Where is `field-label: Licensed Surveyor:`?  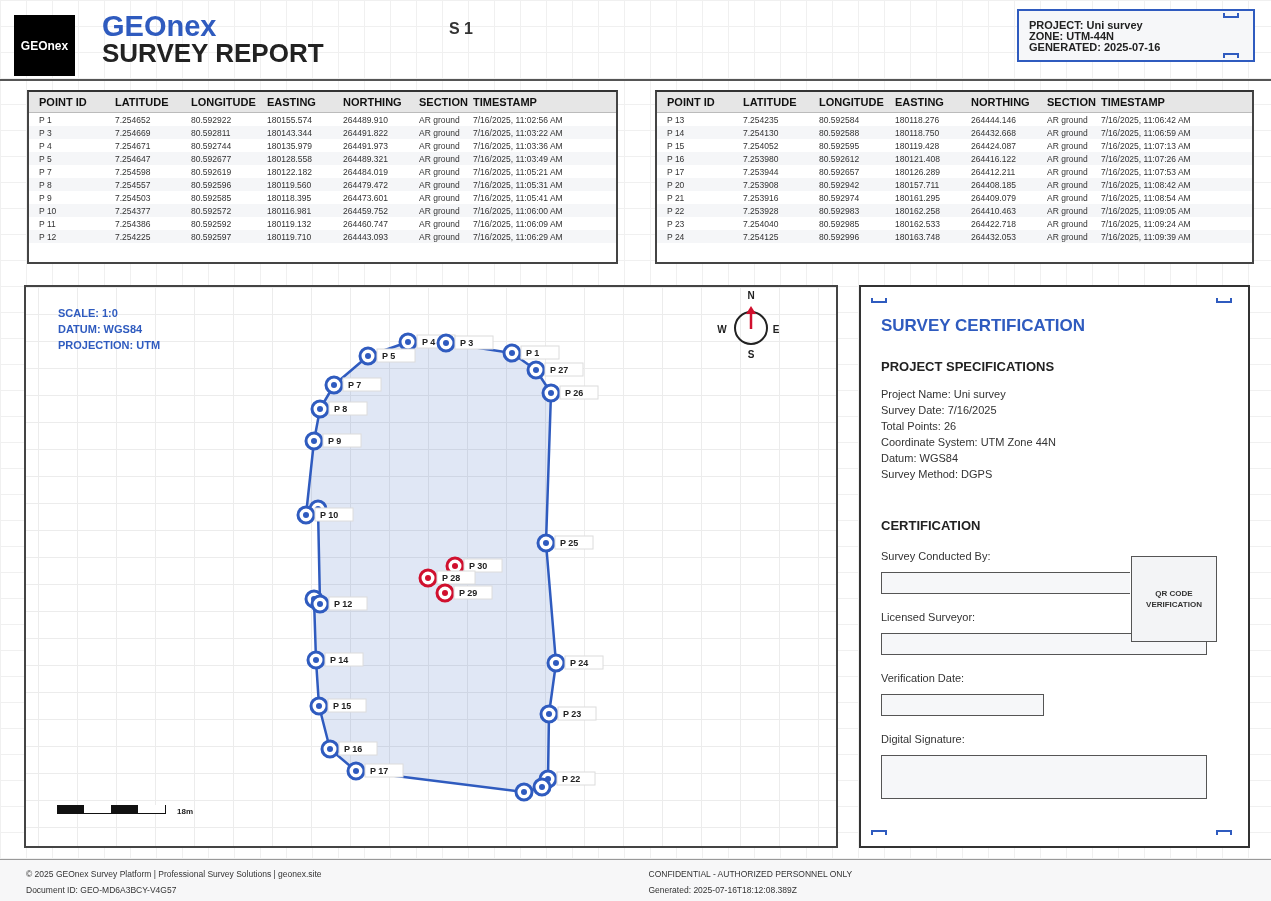
field-label: Licensed Surveyor: is located at coordinates (929, 617).